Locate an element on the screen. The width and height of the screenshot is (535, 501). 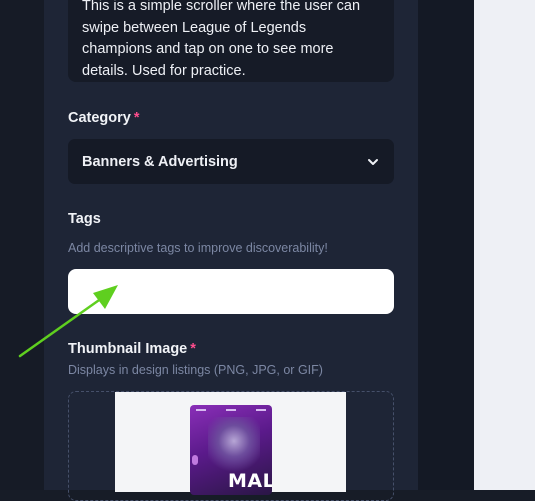
category-label-text: Category is located at coordinates (99, 118).